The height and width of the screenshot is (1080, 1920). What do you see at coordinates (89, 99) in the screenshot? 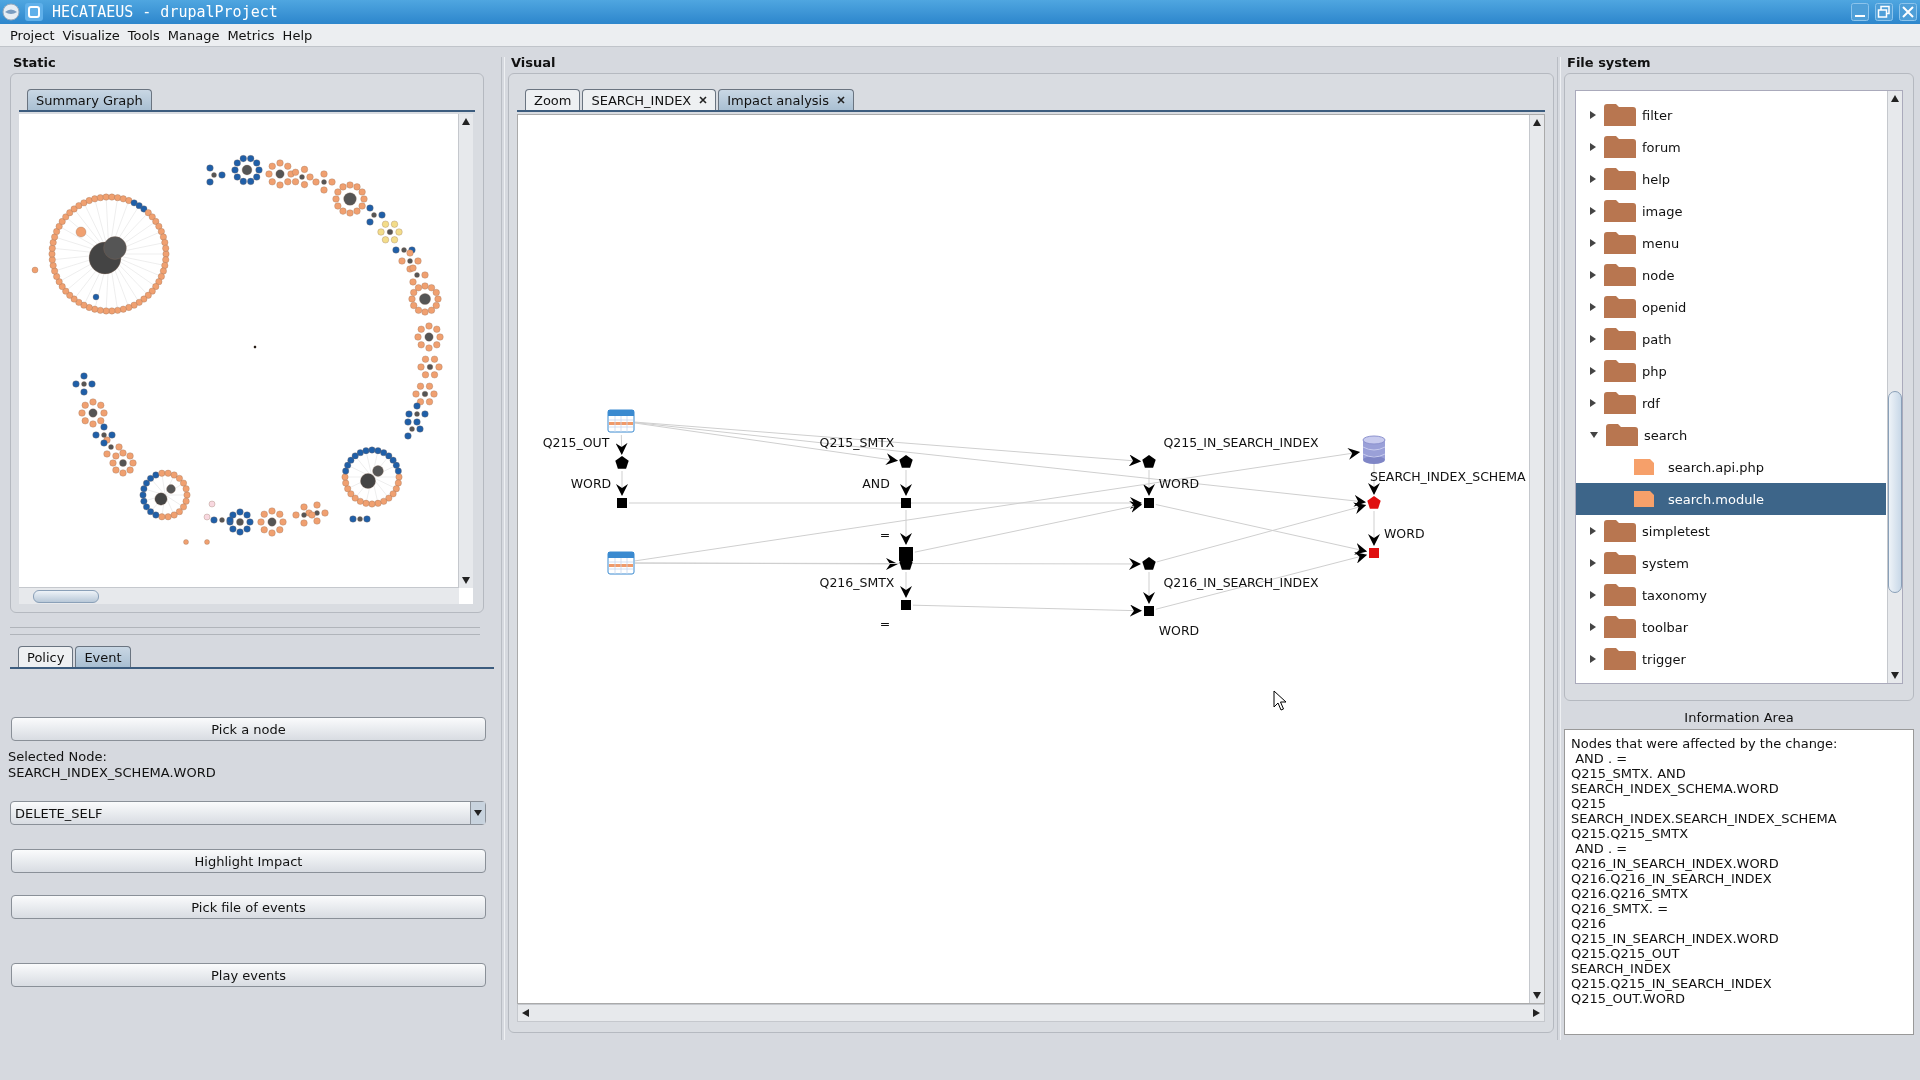
I see `tab: Summary Graph` at bounding box center [89, 99].